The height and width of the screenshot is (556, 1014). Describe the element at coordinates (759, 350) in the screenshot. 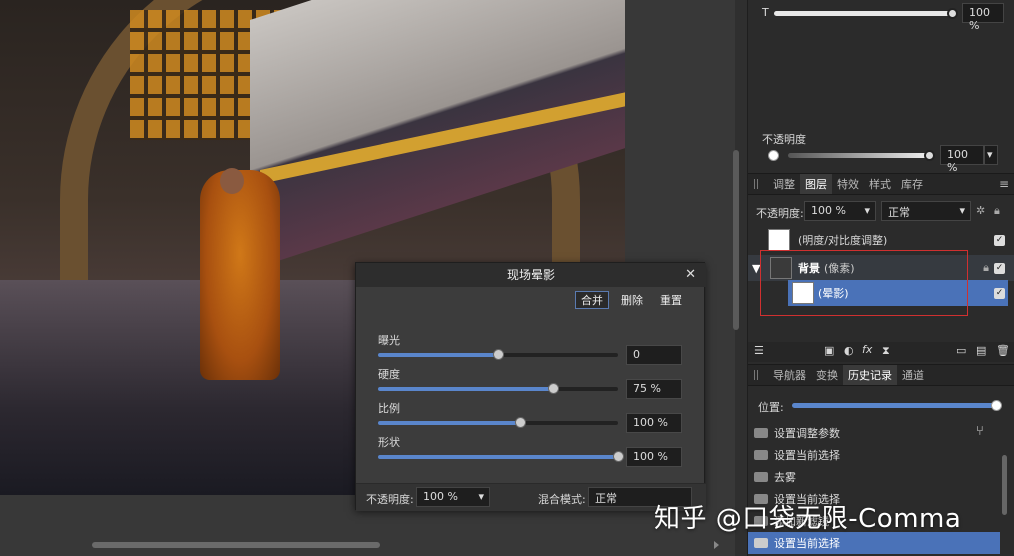

I see `layers-stack-icon: ☰` at that location.